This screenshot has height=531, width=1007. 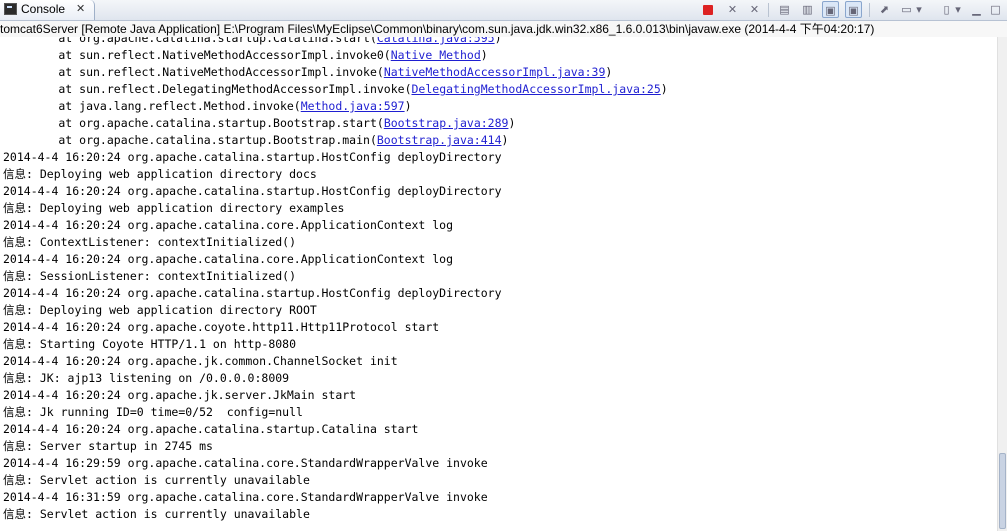 I want to click on remove-launch-button: ✕, so click(x=732, y=9).